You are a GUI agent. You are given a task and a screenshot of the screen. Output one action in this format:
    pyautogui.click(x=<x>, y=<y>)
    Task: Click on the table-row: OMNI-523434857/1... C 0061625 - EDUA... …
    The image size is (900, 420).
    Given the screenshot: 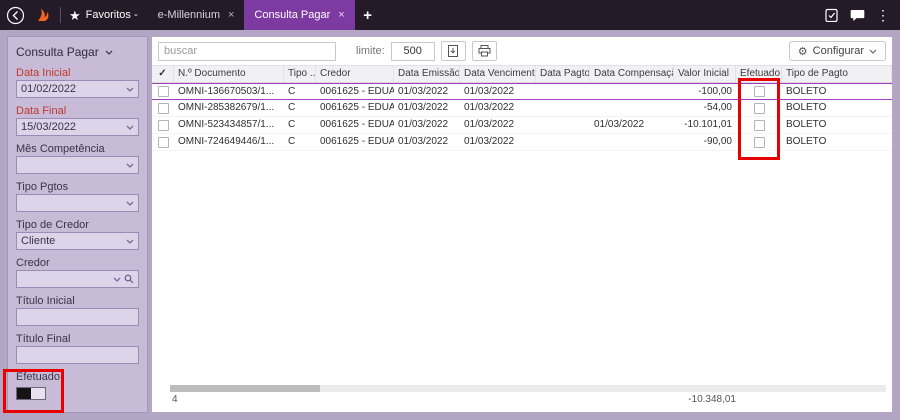 What is the action you would take?
    pyautogui.click(x=522, y=125)
    